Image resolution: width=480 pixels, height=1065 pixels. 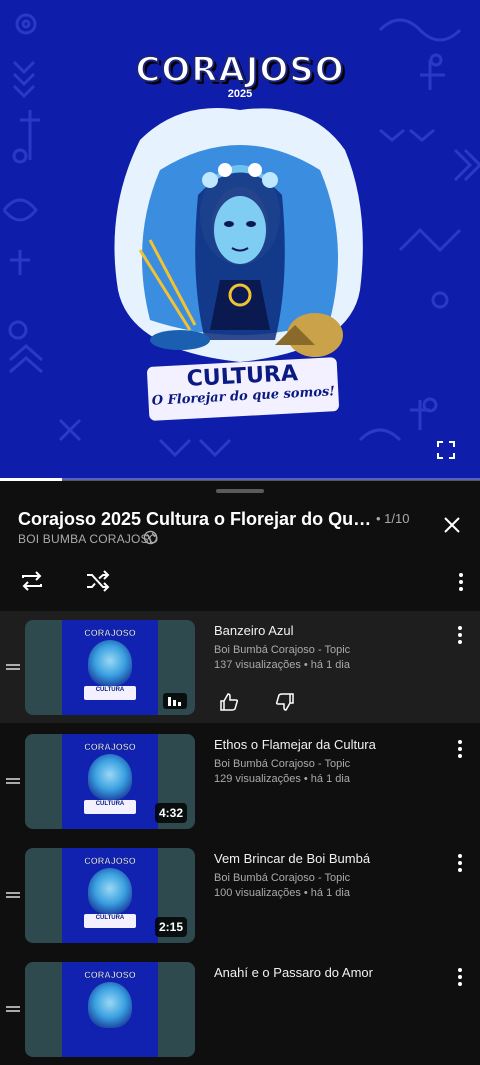 I want to click on video-thumbnail: CORAJOSO CULTURA 4:32, so click(x=110, y=781).